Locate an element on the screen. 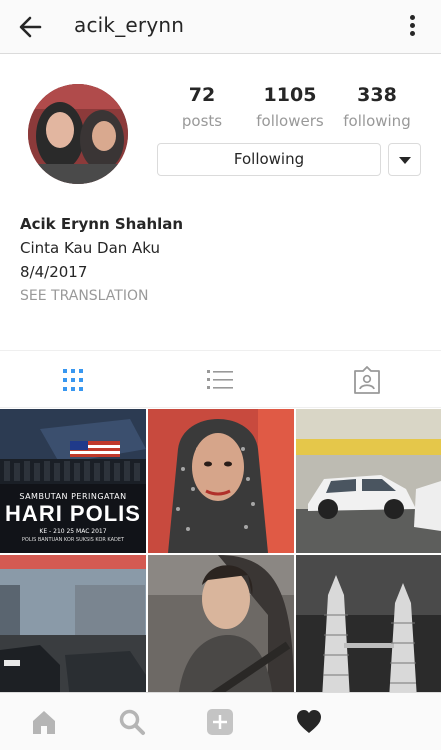  traffic-image is located at coordinates (73, 627).